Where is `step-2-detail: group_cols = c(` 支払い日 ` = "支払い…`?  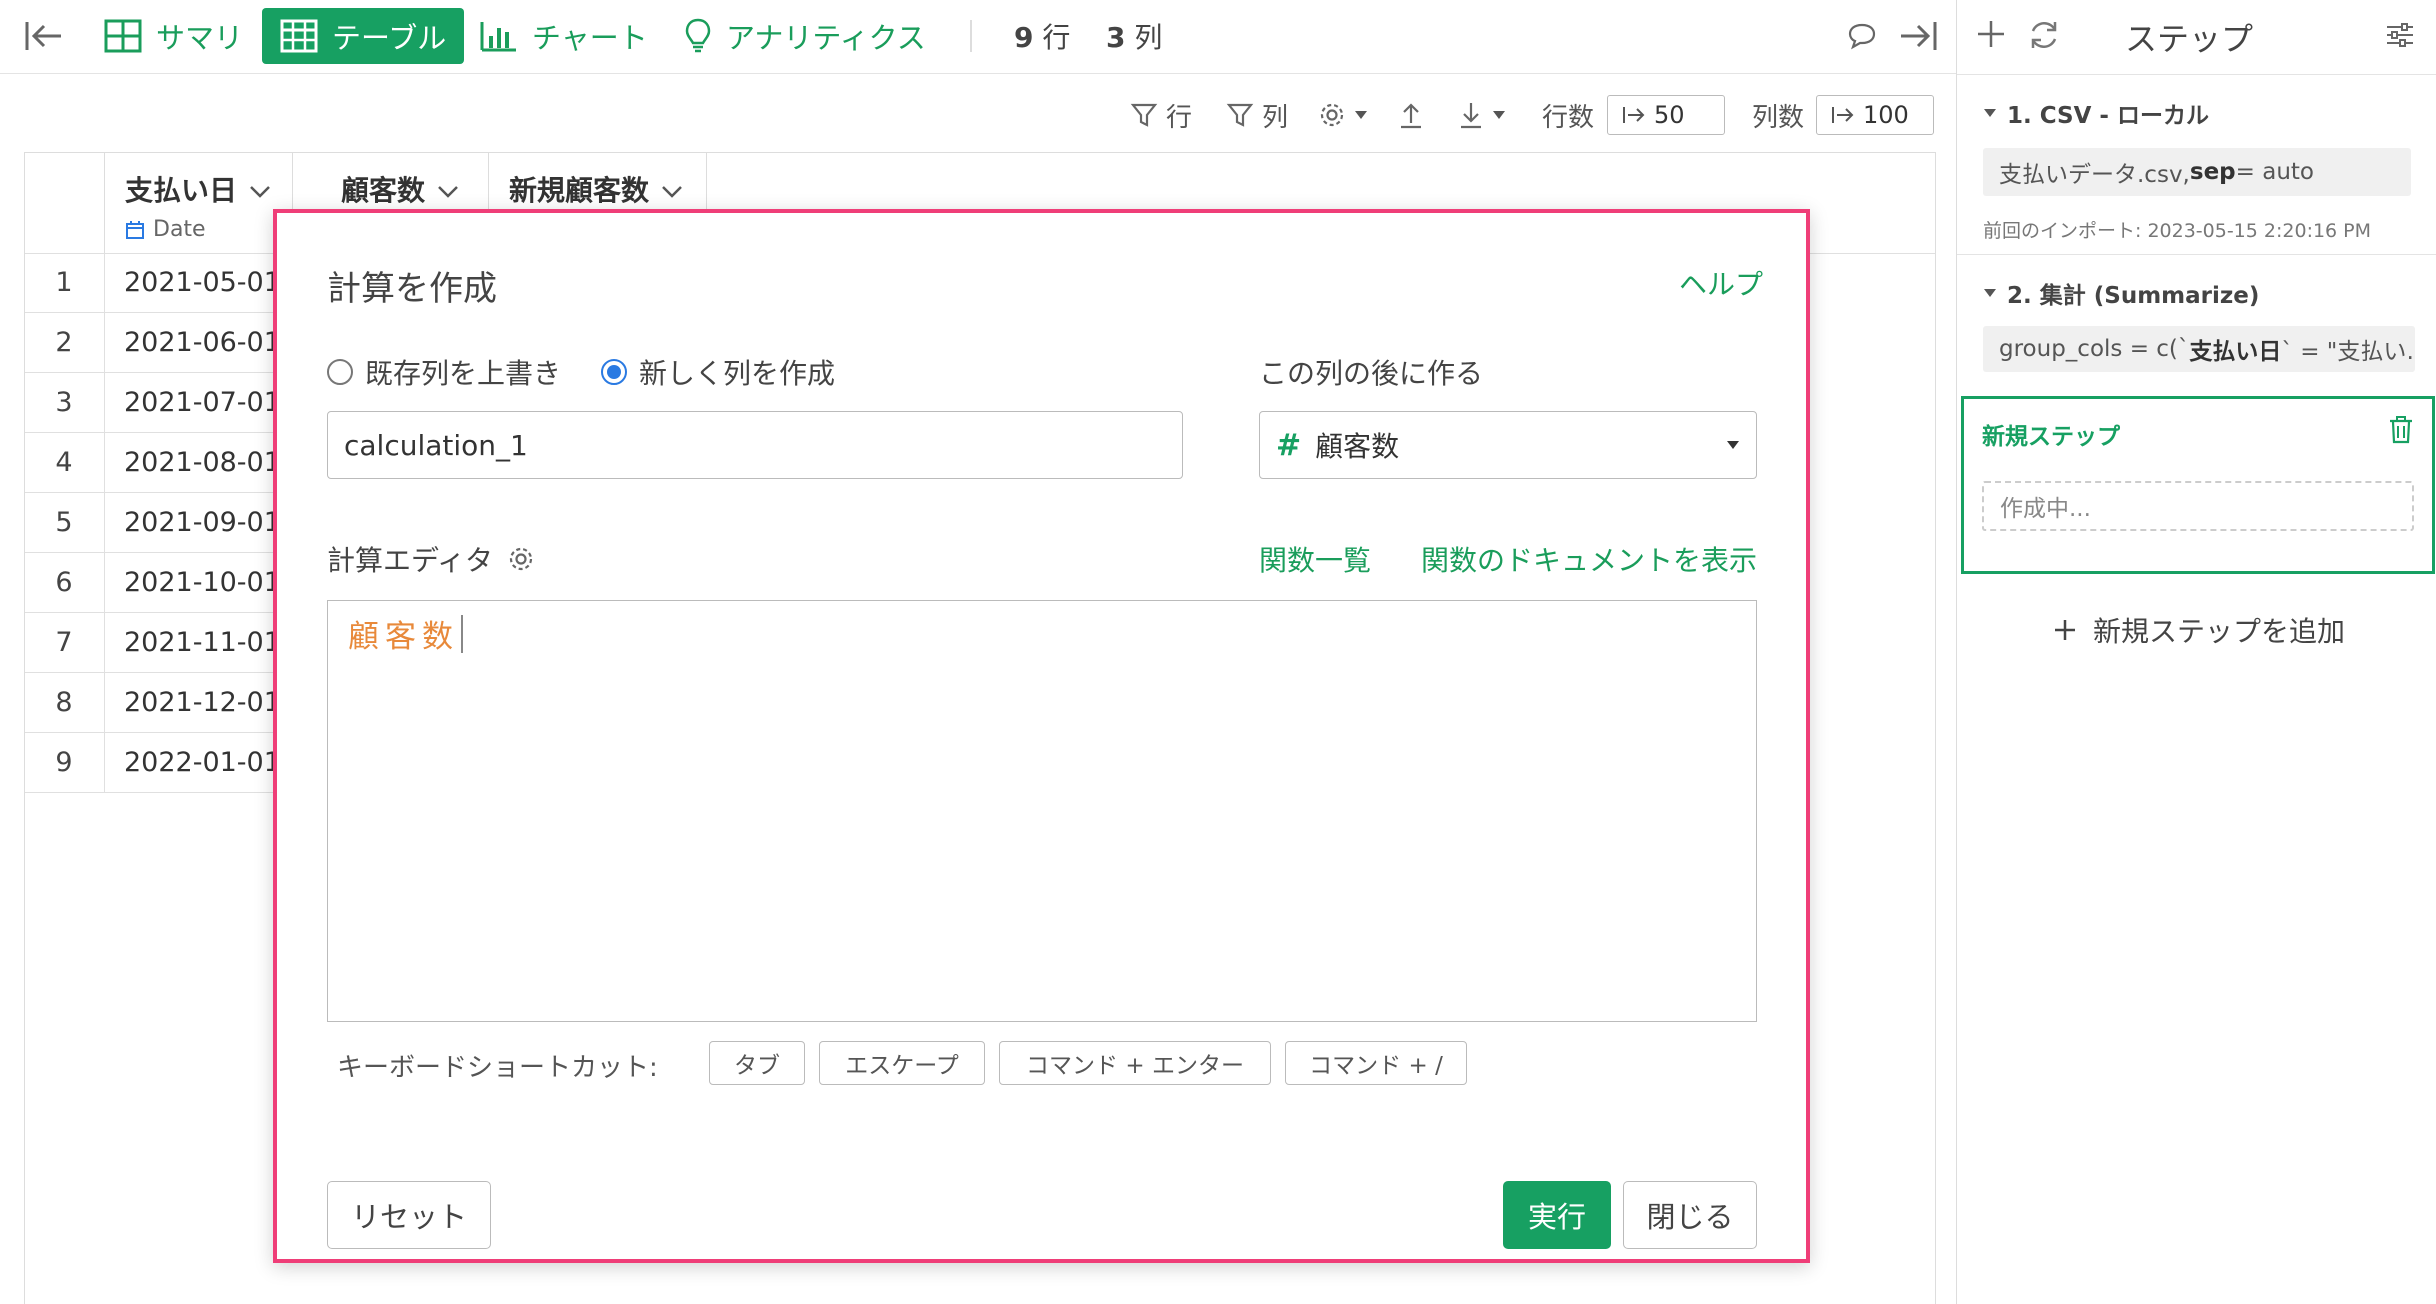
step-2-detail: group_cols = c(` 支払い日 ` = "支払い… is located at coordinates (2199, 349).